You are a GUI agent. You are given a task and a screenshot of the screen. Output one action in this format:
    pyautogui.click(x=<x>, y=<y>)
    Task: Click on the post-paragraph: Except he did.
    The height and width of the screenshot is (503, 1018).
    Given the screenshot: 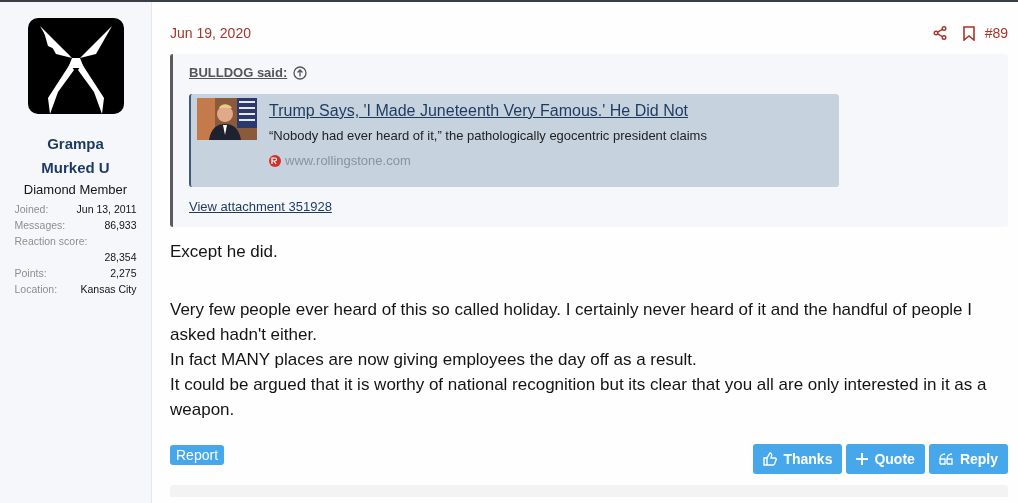 What is the action you would take?
    pyautogui.click(x=224, y=252)
    